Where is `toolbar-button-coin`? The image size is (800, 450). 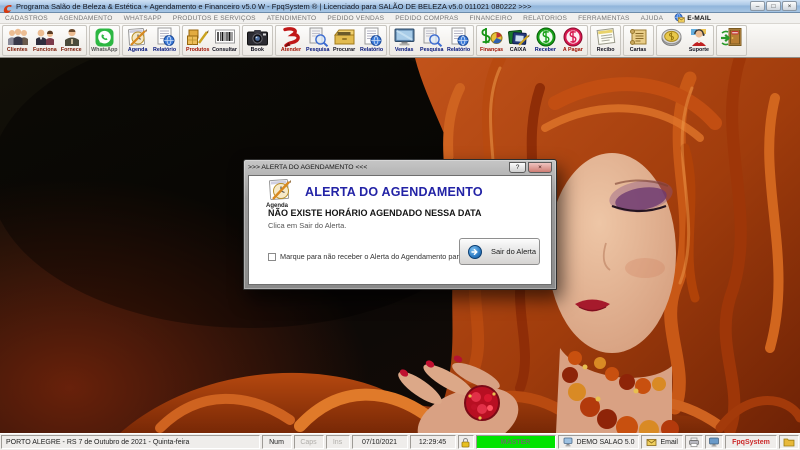
toolbar-button-coin is located at coordinates (671, 40).